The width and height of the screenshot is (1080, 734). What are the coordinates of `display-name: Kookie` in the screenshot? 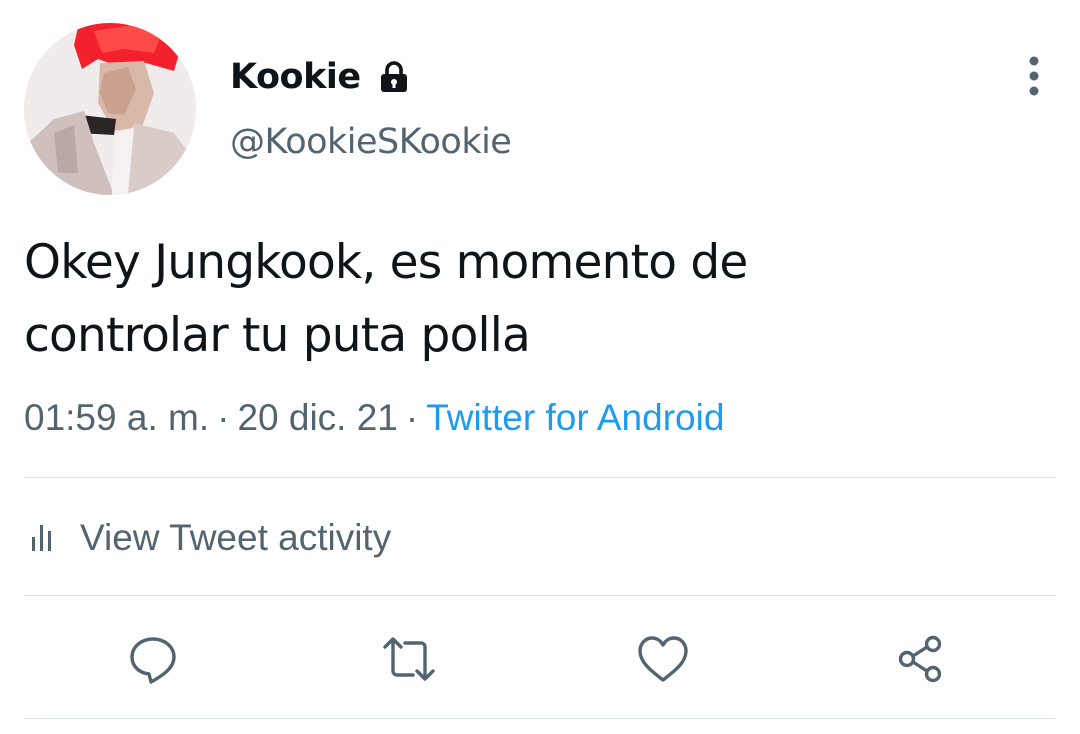 It's located at (295, 77).